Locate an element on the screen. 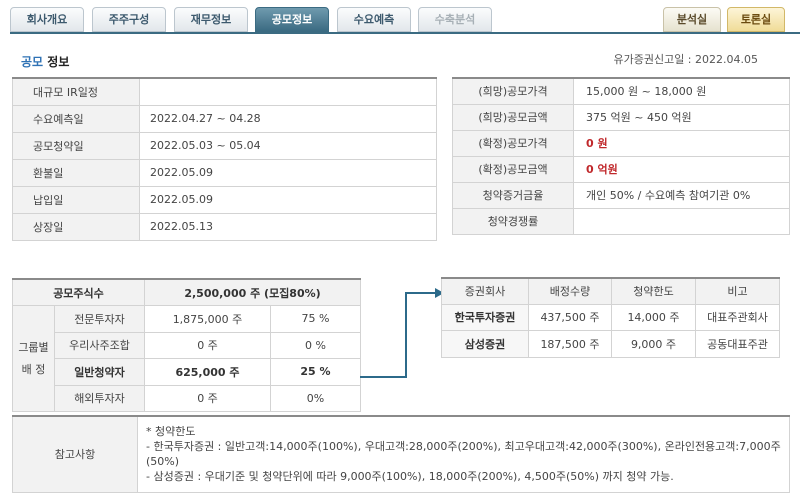 The image size is (810, 500). row-value: 375 억원 ~ 450 억원 is located at coordinates (681, 117).